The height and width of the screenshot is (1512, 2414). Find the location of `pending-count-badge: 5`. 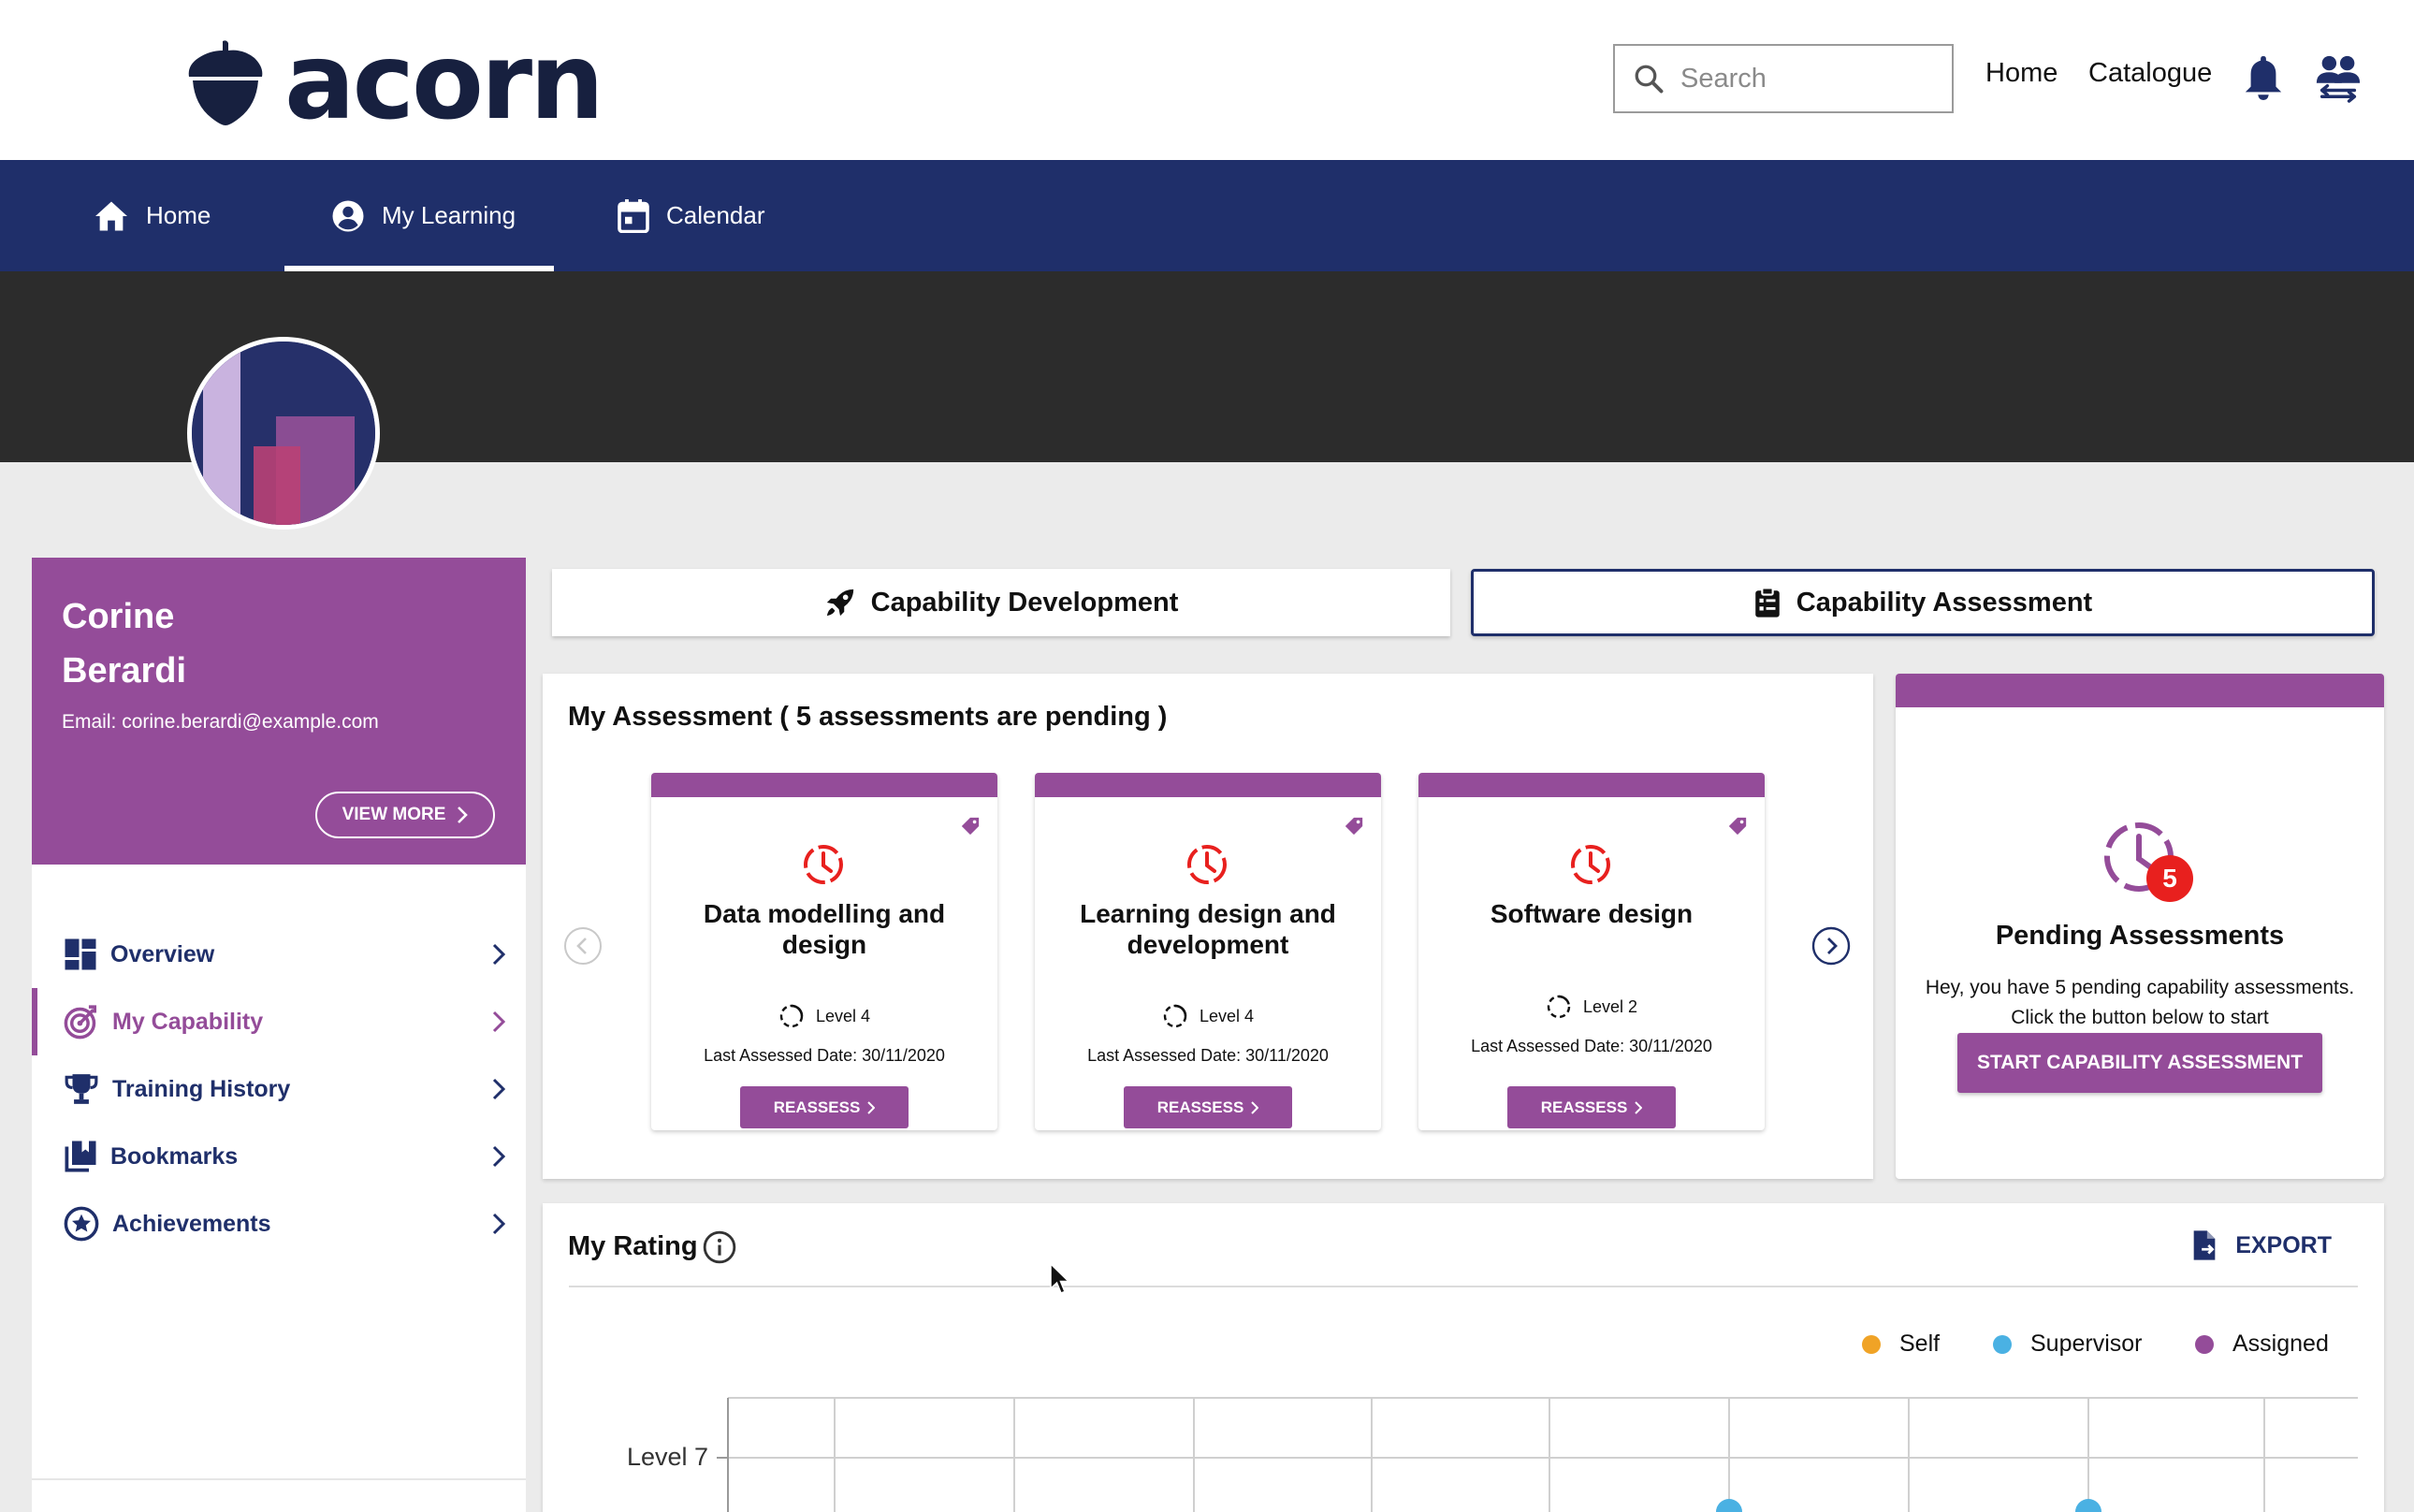

pending-count-badge: 5 is located at coordinates (2169, 879).